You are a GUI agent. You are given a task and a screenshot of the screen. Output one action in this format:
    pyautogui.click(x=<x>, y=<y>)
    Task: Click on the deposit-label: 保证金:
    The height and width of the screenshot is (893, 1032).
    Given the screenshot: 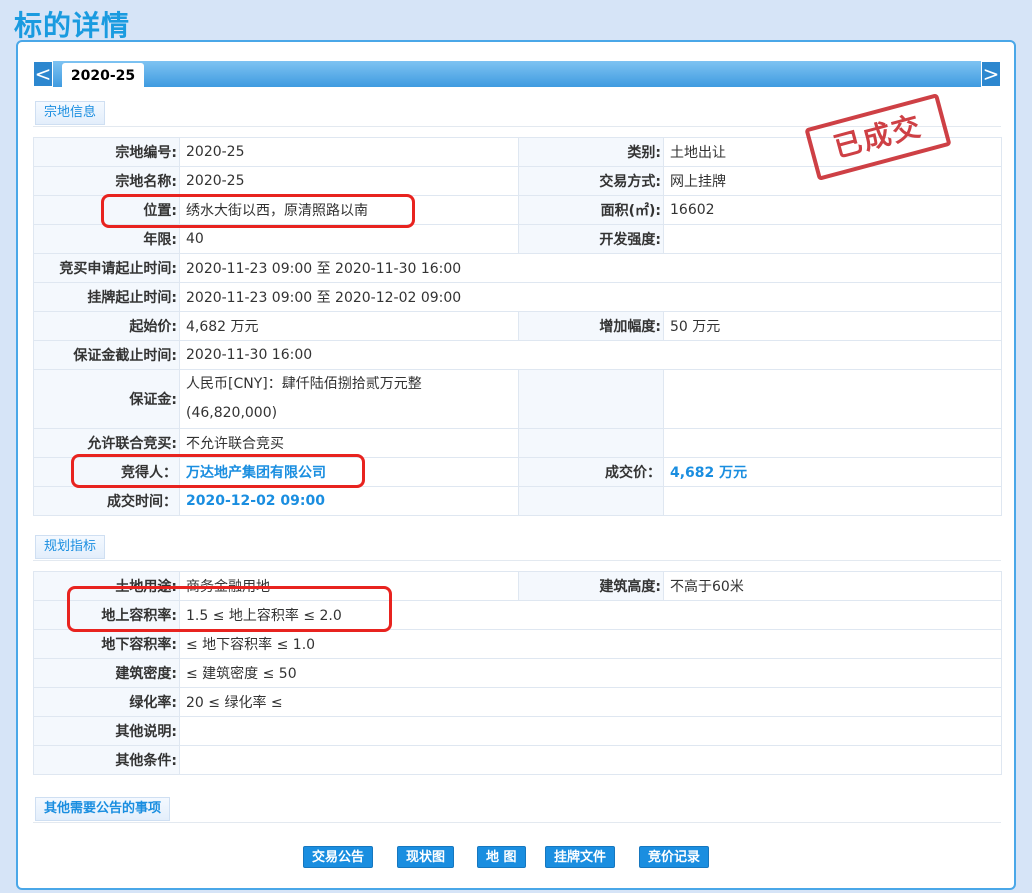 What is the action you would take?
    pyautogui.click(x=106, y=399)
    